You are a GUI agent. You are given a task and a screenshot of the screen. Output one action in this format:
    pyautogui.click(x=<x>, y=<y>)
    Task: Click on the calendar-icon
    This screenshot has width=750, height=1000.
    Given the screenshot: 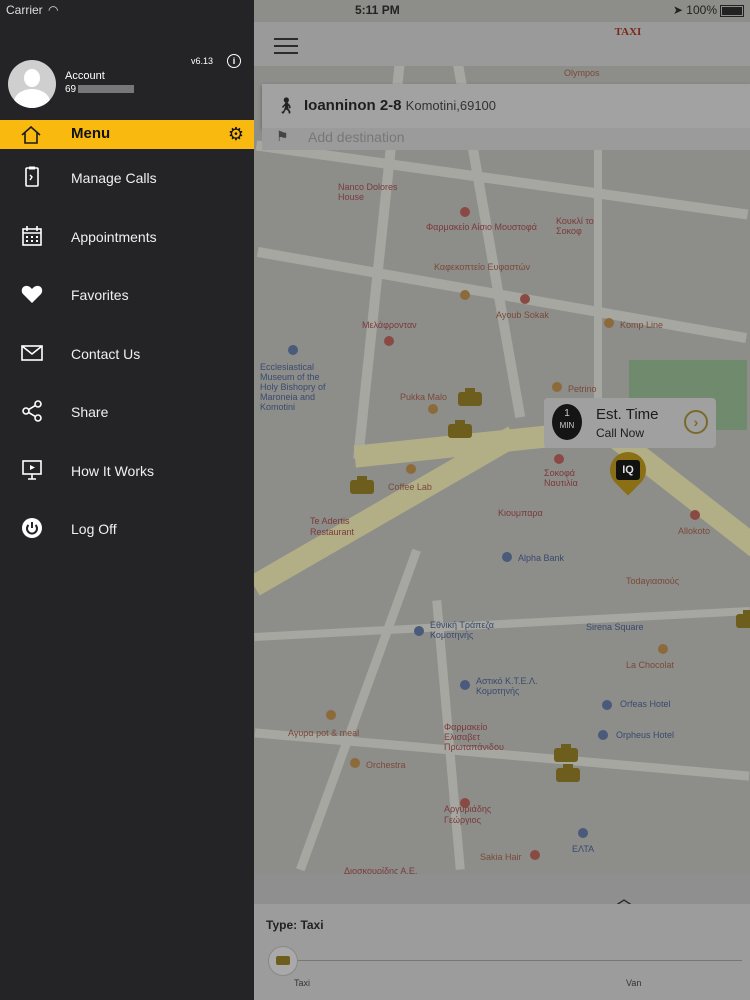 What is the action you would take?
    pyautogui.click(x=32, y=236)
    